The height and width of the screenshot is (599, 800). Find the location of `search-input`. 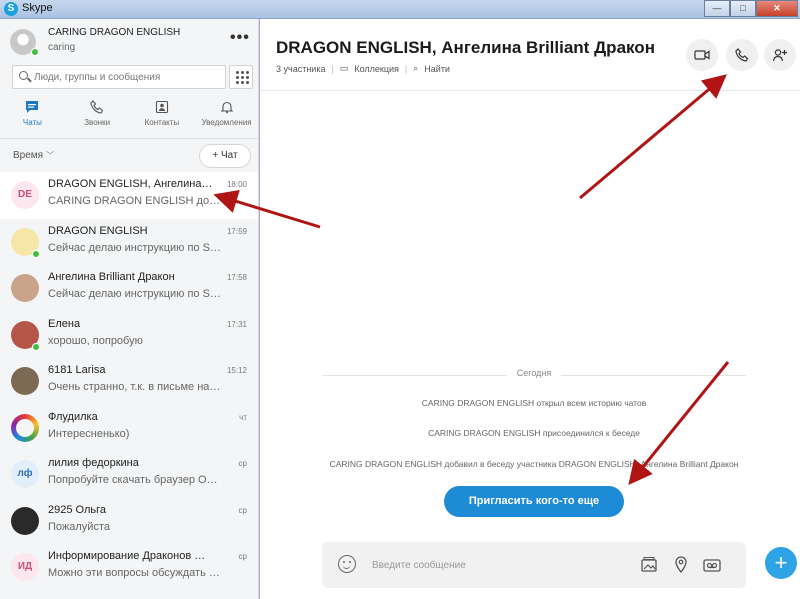

search-input is located at coordinates (127, 77).